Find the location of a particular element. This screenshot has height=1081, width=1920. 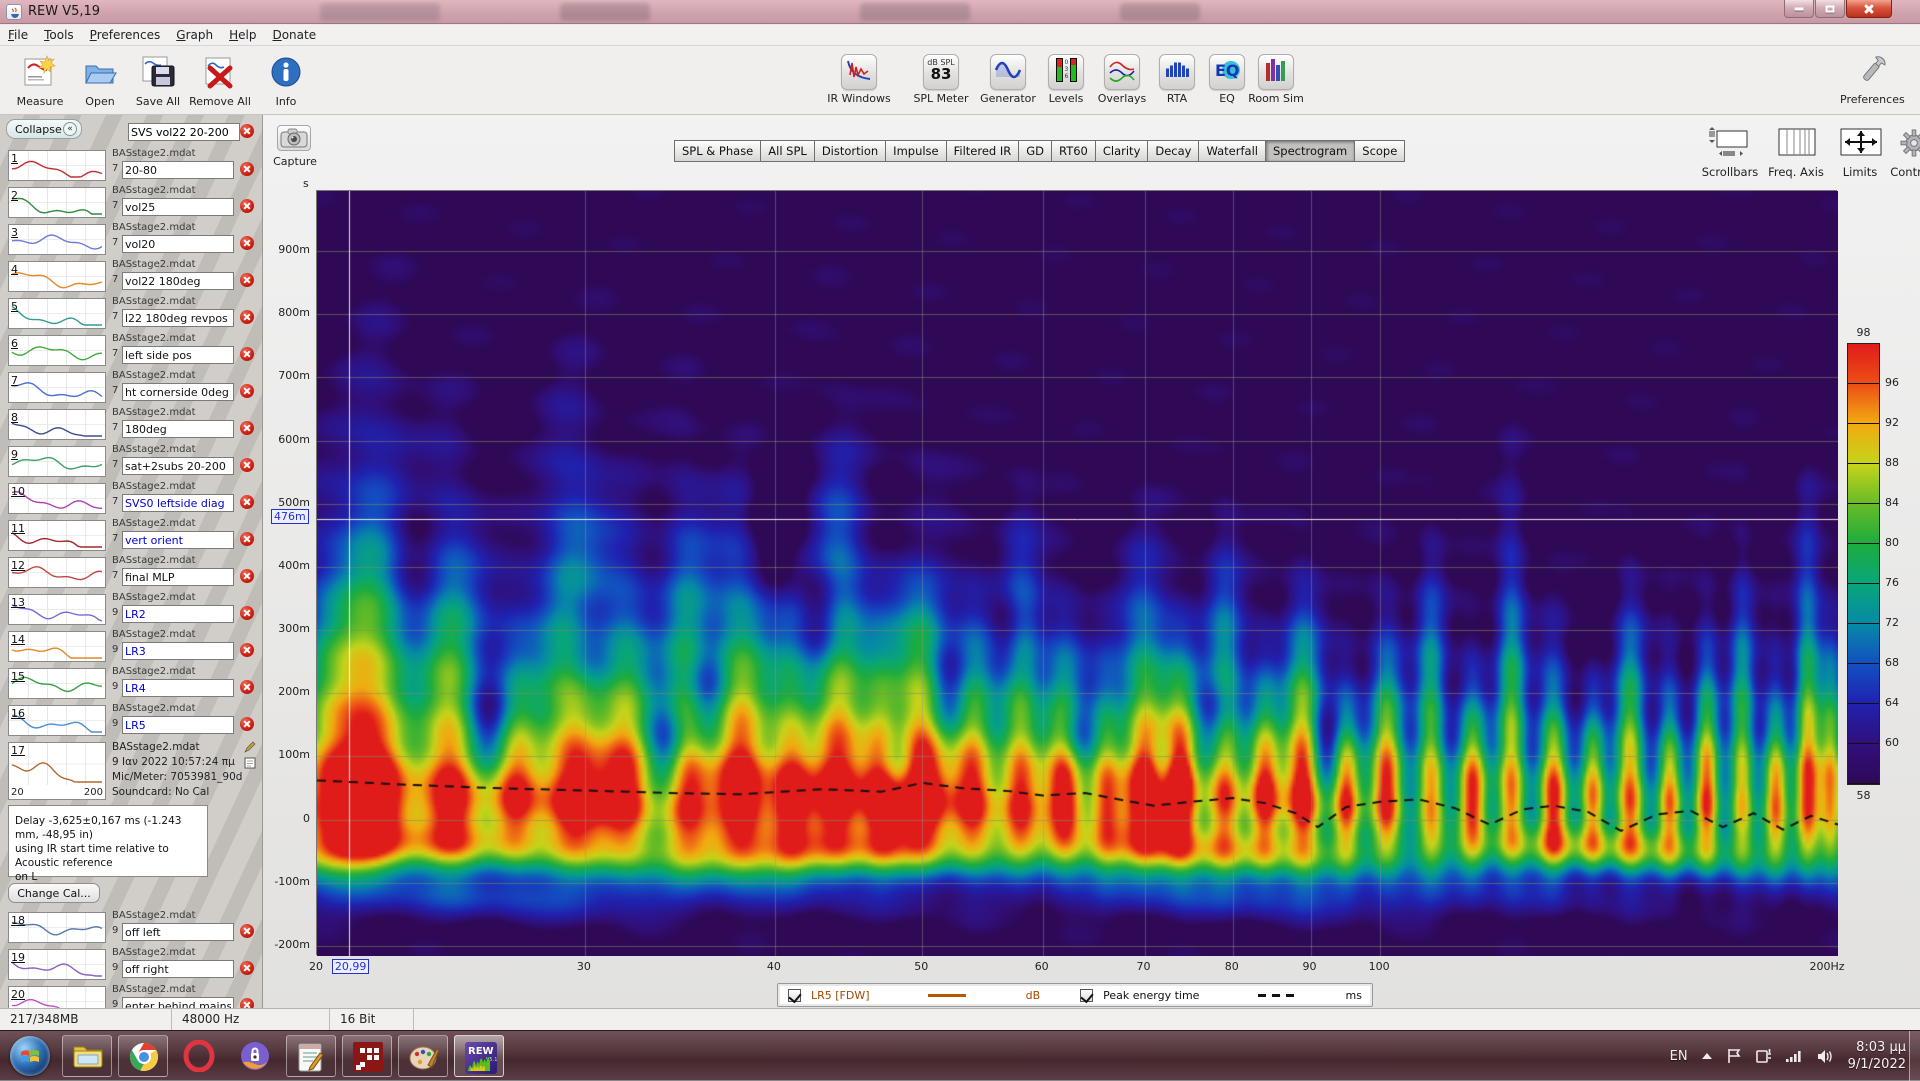

minimize-button is located at coordinates (1799, 9).